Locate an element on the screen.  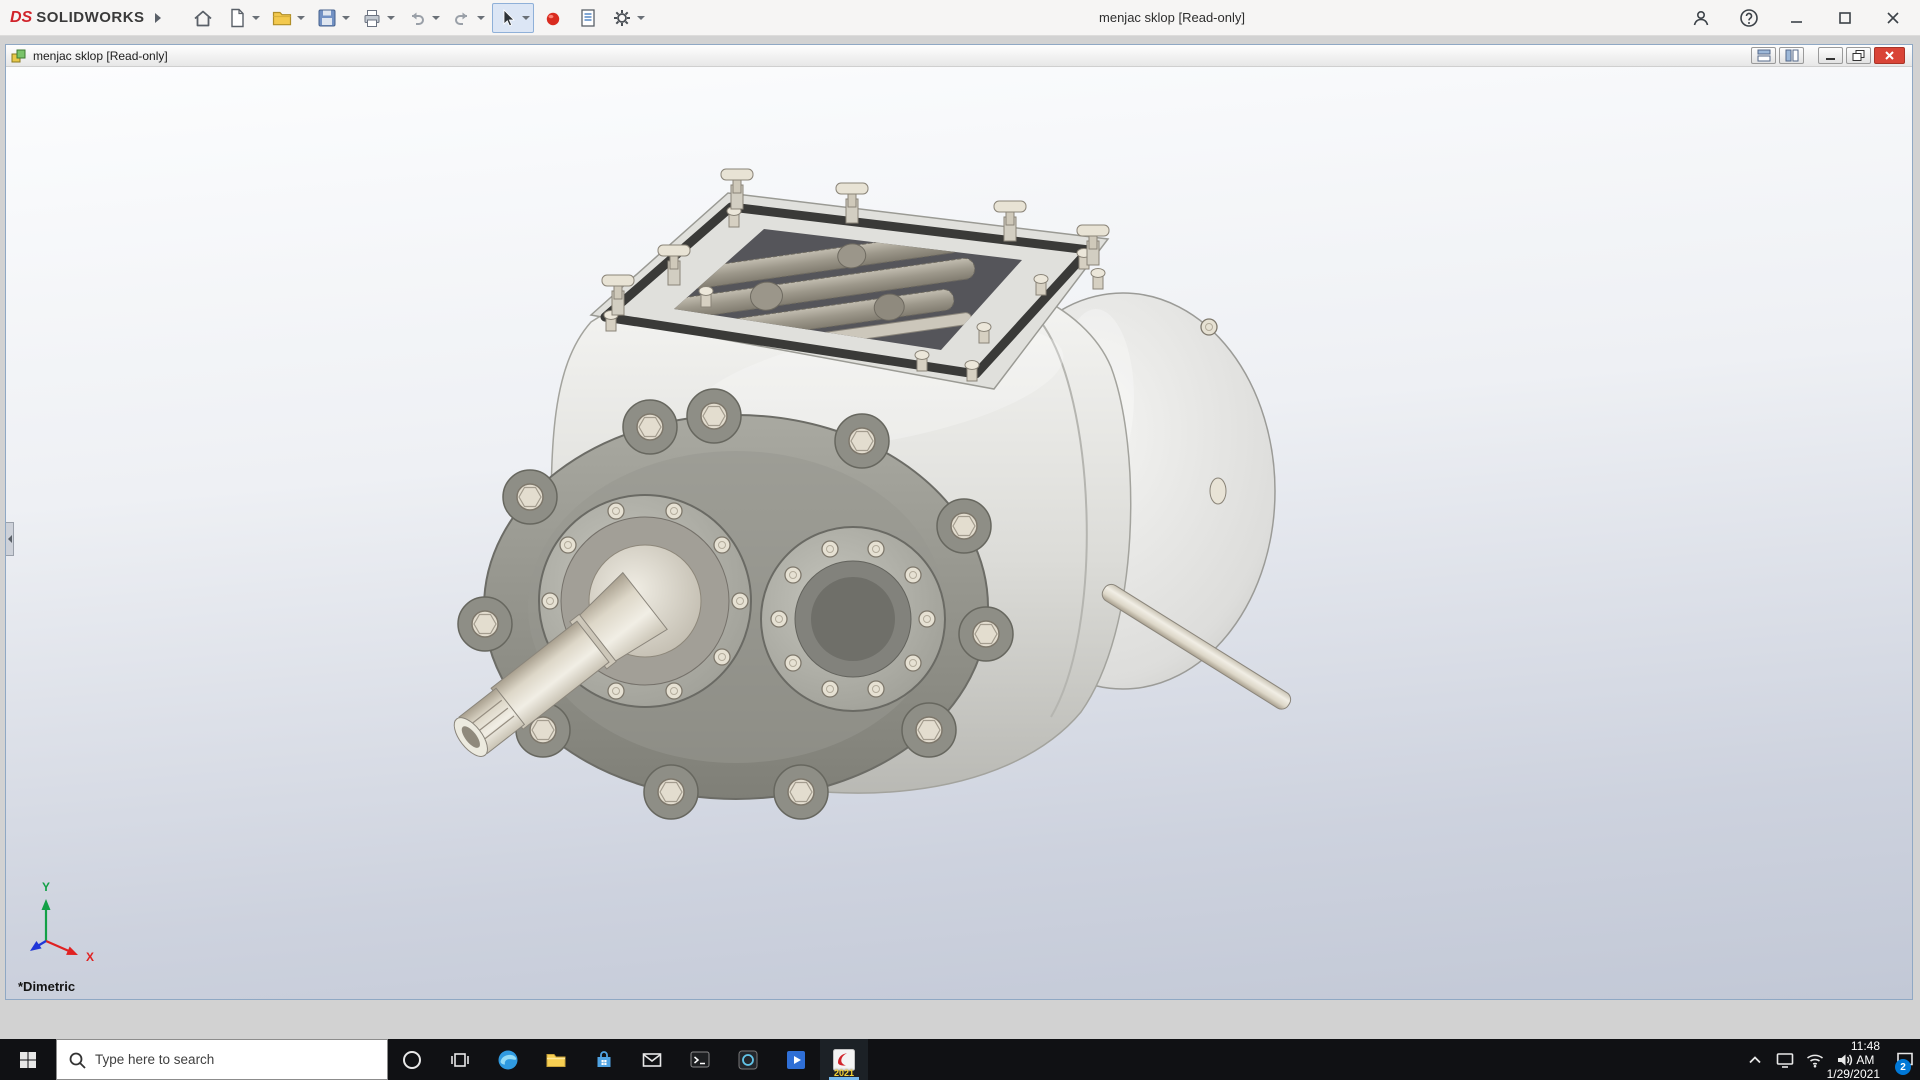
search-input is located at coordinates (236, 1059).